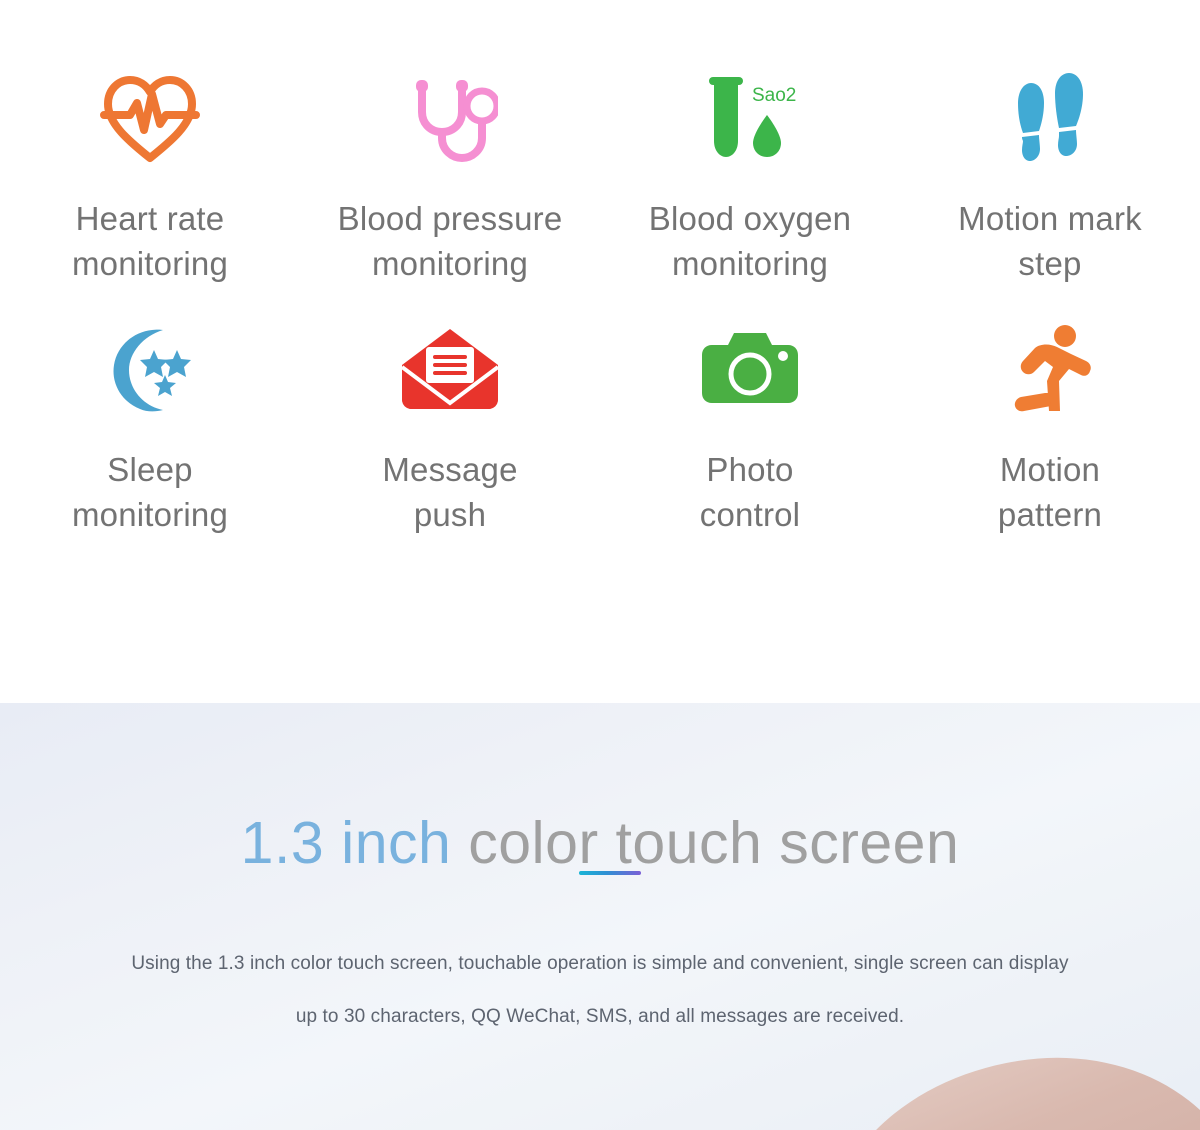 Image resolution: width=1200 pixels, height=1130 pixels. What do you see at coordinates (750, 187) in the screenshot?
I see `feature-item-blood-oxygen: Sao2 Blood oxygen monitoring` at bounding box center [750, 187].